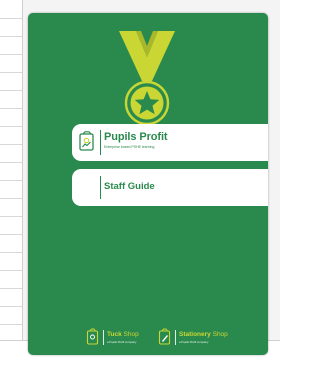 The width and height of the screenshot is (320, 367). What do you see at coordinates (100, 142) in the screenshot?
I see `brand-divider` at bounding box center [100, 142].